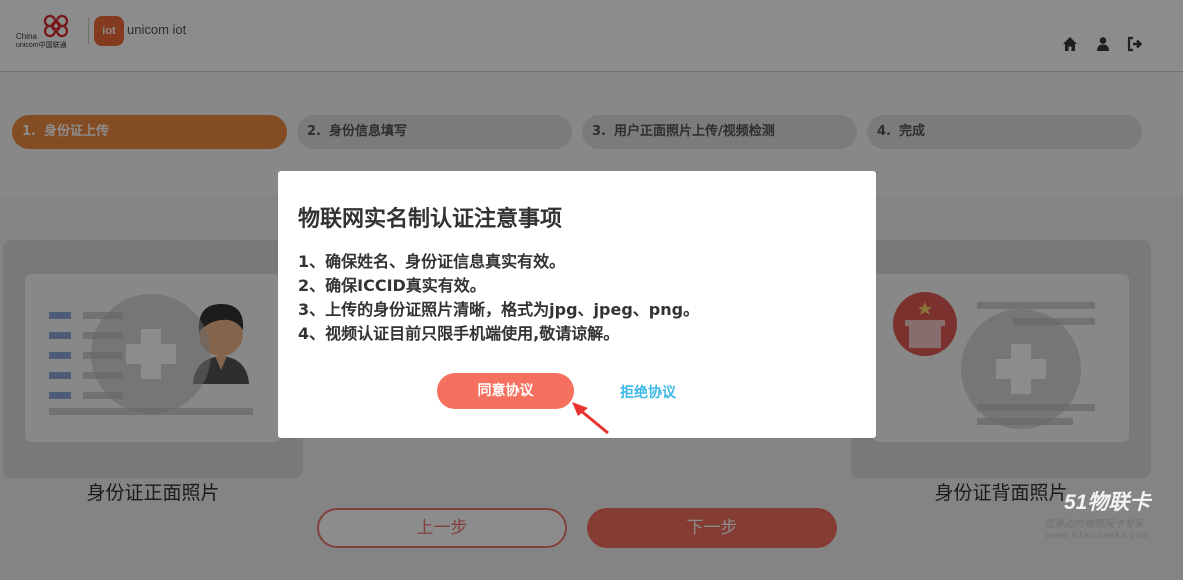 The width and height of the screenshot is (1183, 580). Describe the element at coordinates (1094, 524) in the screenshot. I see `watermark-slogan: 您身边的物联网卡专家` at that location.